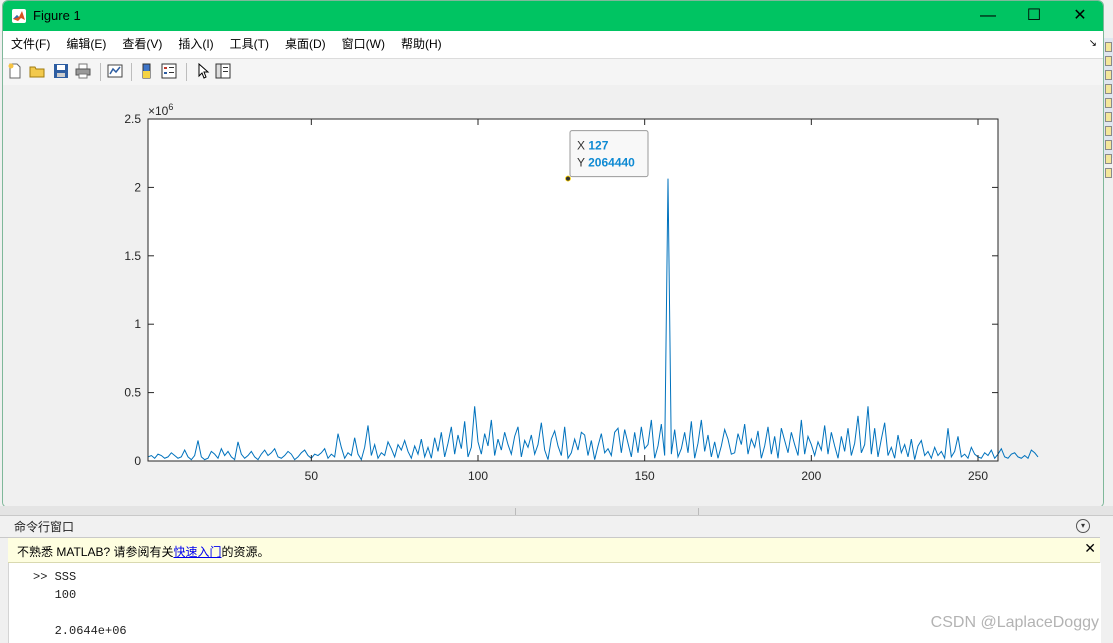 The image size is (1113, 643). Describe the element at coordinates (195, 44) in the screenshot. I see `menu-insert: 插入(I)` at that location.